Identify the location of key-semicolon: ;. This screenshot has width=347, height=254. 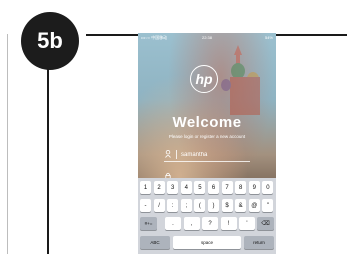
(186, 205).